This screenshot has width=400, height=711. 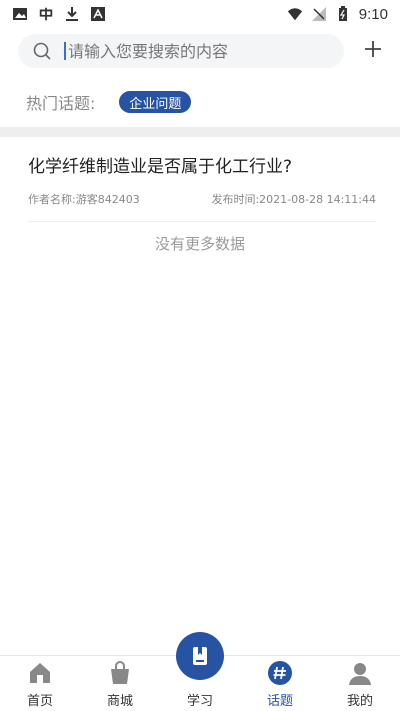 I want to click on status-time: 9:10, so click(x=373, y=14).